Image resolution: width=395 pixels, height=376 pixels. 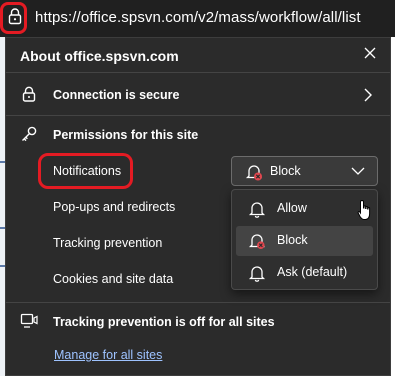 What do you see at coordinates (304, 171) in the screenshot?
I see `notifications-select: Block` at bounding box center [304, 171].